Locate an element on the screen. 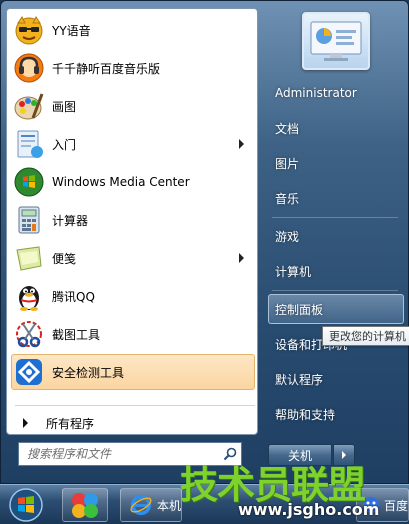  right-item-pictures: 图片 is located at coordinates (336, 163).